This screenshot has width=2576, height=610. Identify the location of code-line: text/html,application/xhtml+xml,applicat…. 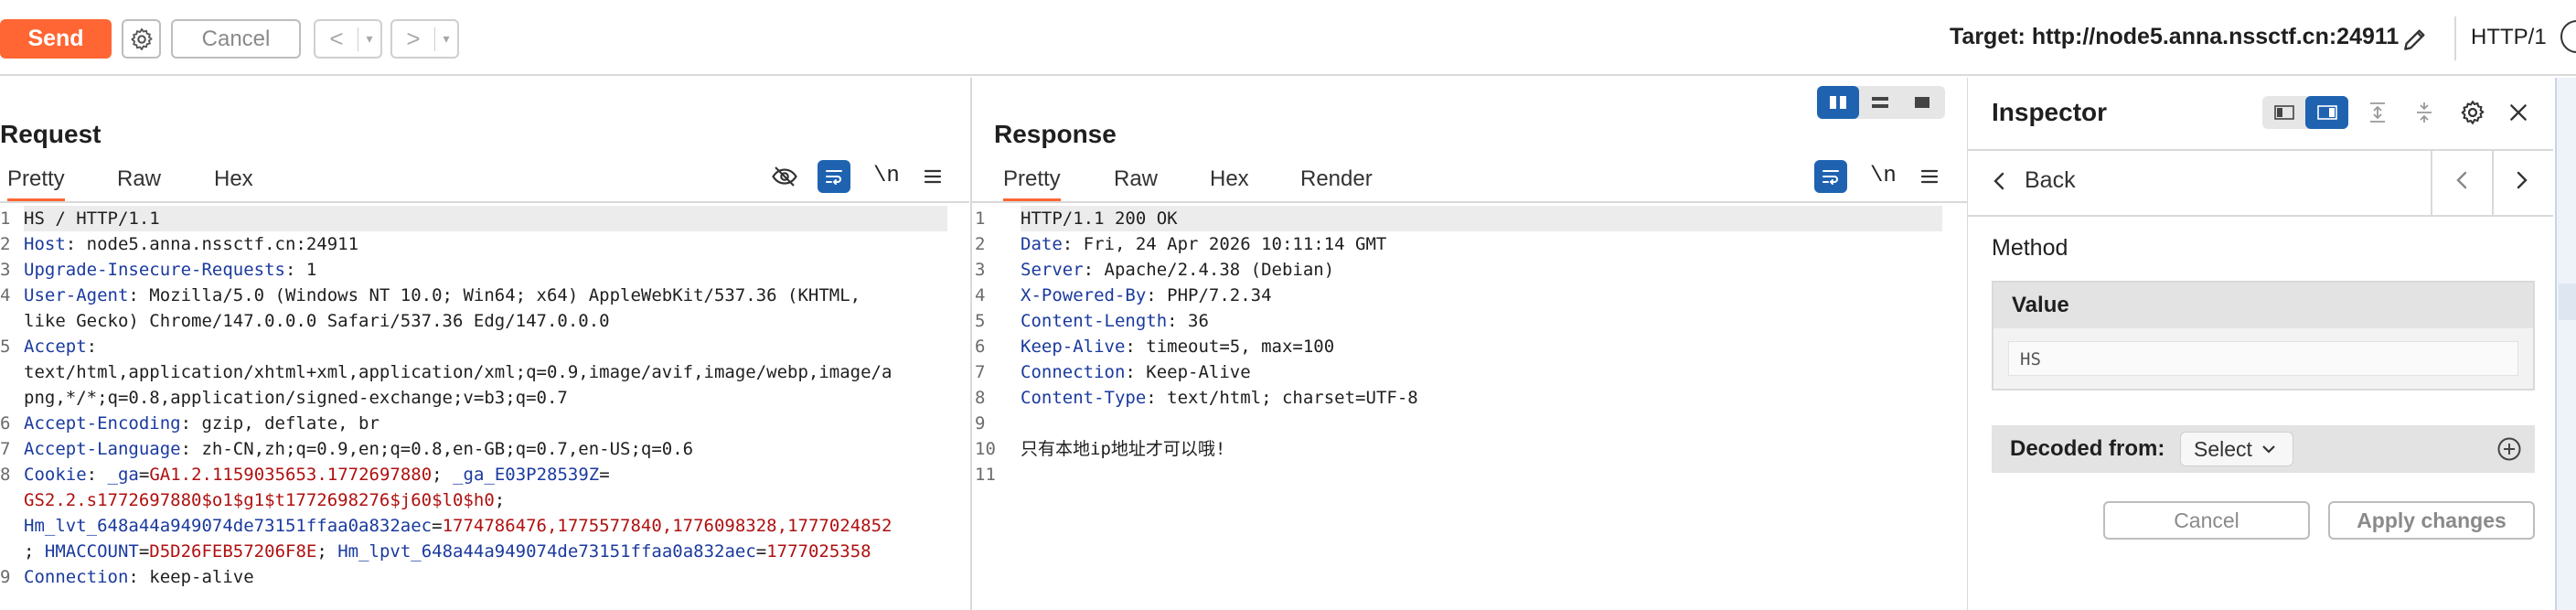
(473, 372).